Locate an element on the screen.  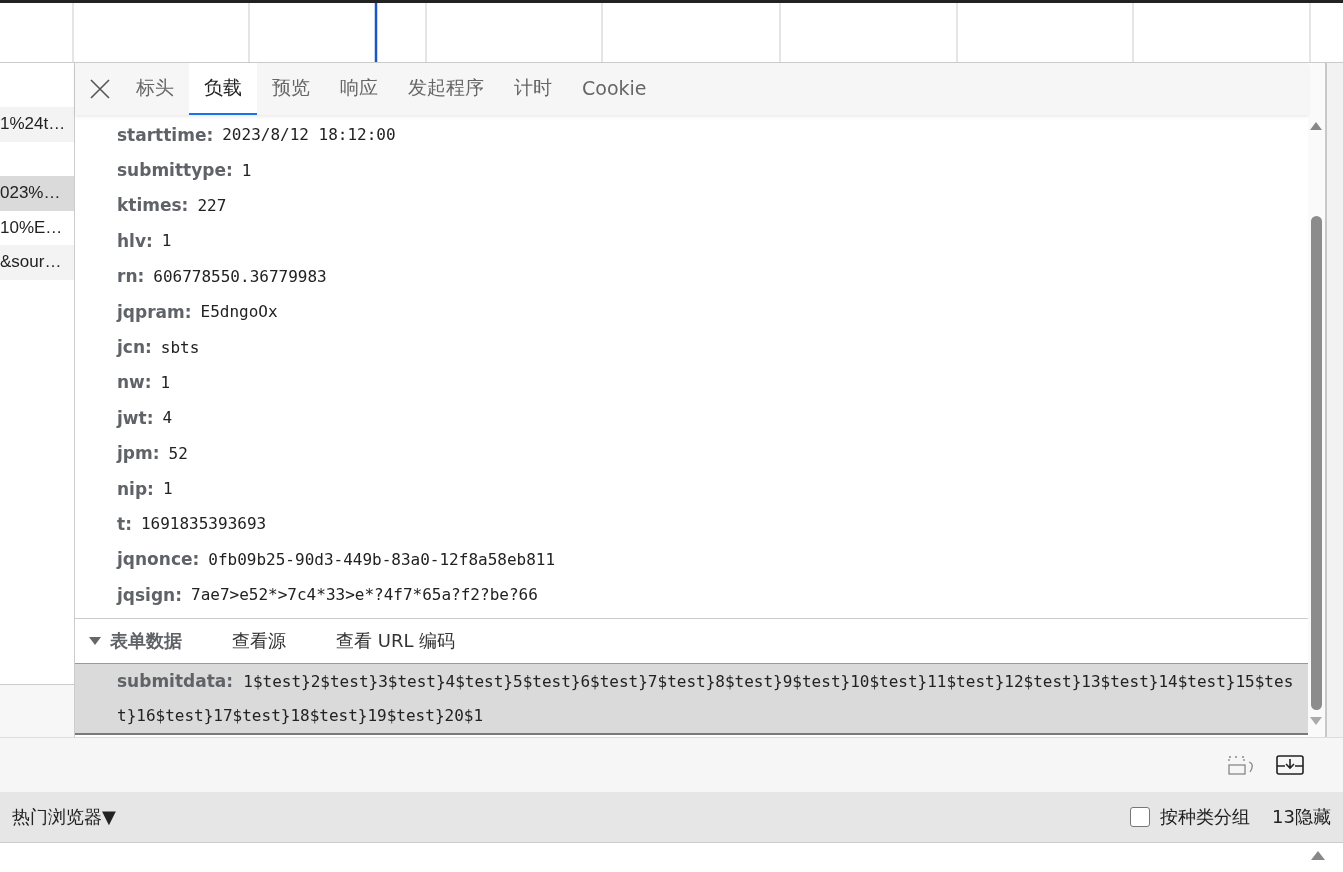
param-value: 0fb09b25-90d3-449b-83a0-12f8a58eb811 is located at coordinates (382, 559).